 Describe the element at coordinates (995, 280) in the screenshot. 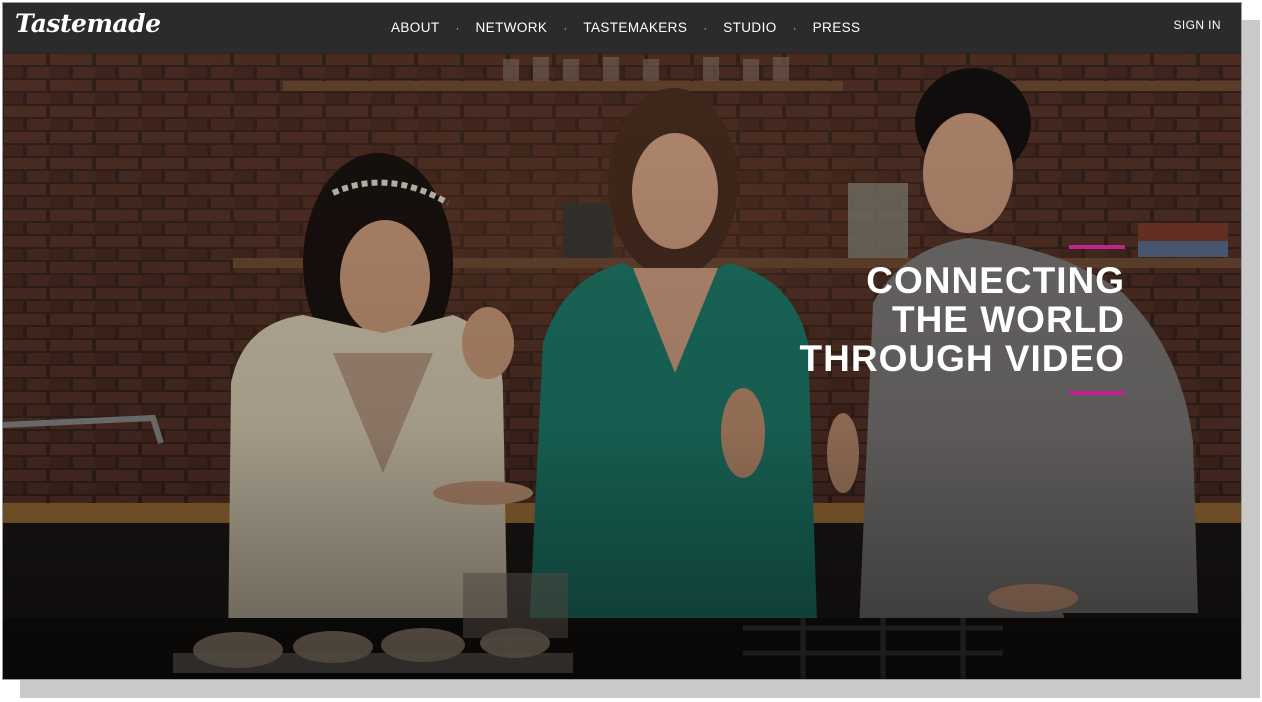

I see `headline-line: CONNECTING` at that location.